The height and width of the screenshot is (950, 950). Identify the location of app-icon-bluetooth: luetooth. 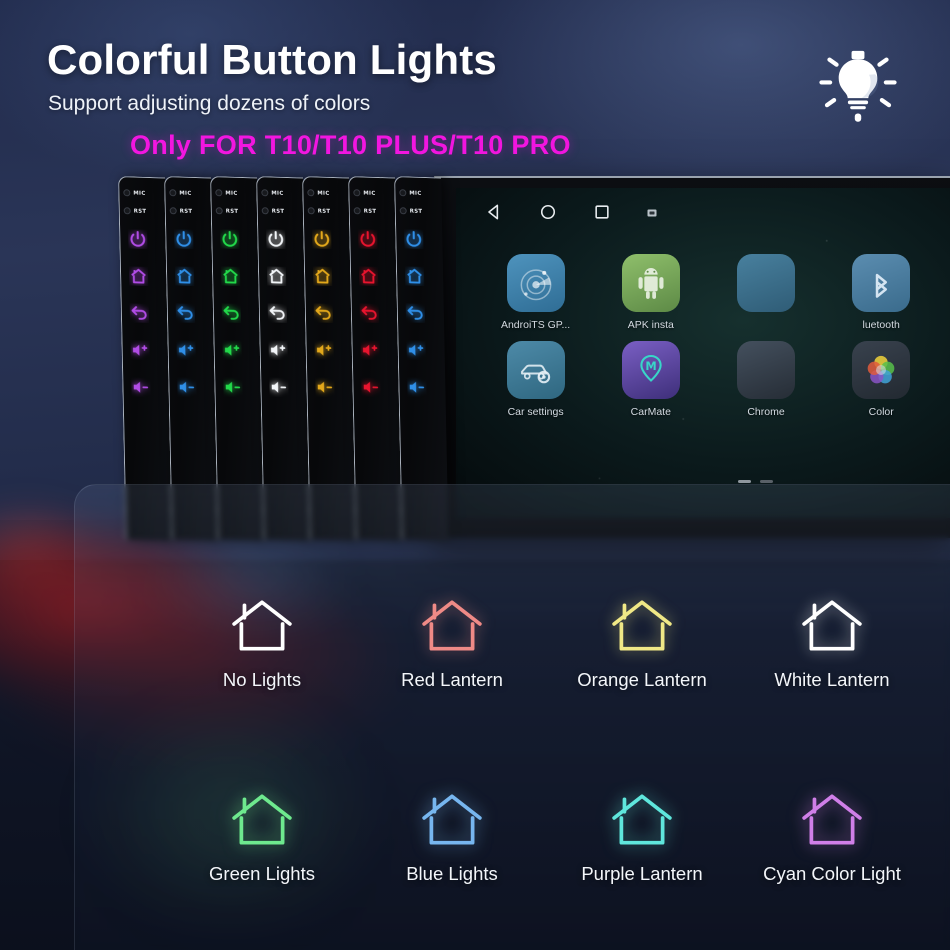
(881, 292).